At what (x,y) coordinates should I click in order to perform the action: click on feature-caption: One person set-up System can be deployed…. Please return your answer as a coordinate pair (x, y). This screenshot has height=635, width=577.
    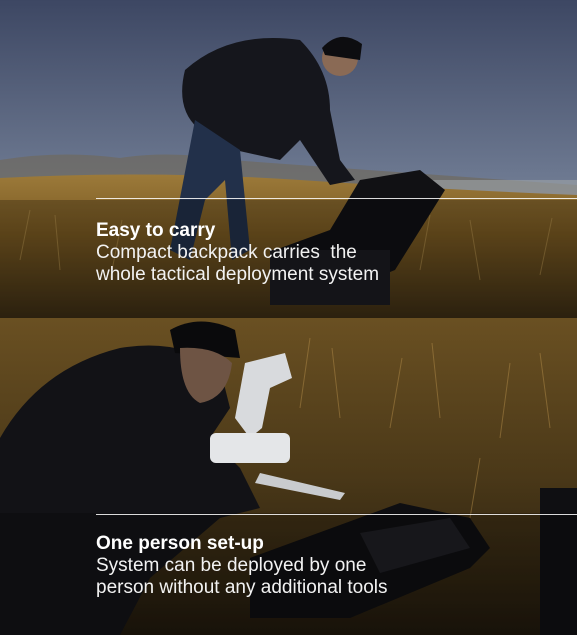
    Looking at the image, I should click on (331, 566).